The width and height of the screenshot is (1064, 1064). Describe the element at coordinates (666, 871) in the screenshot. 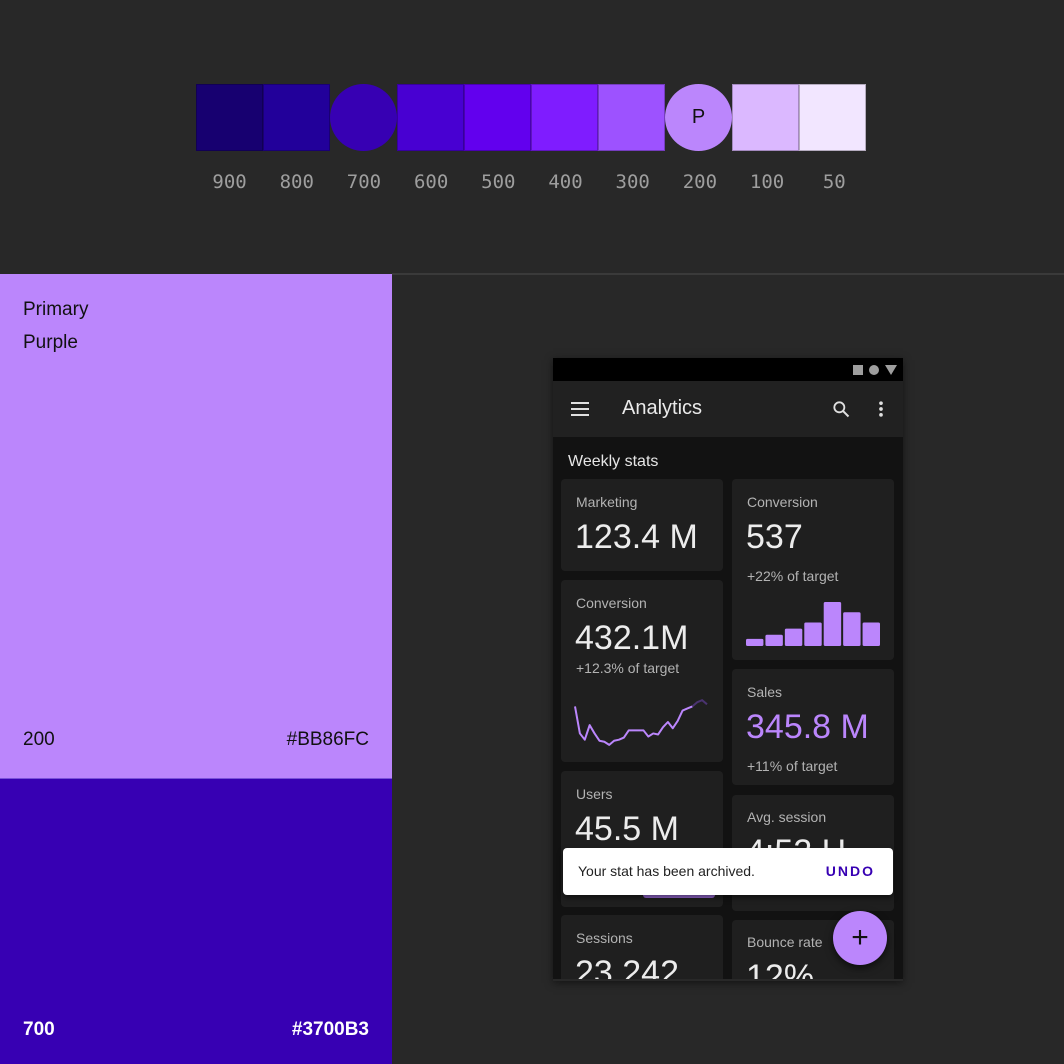

I see `snackbar-message: Your stat has been archived.` at that location.